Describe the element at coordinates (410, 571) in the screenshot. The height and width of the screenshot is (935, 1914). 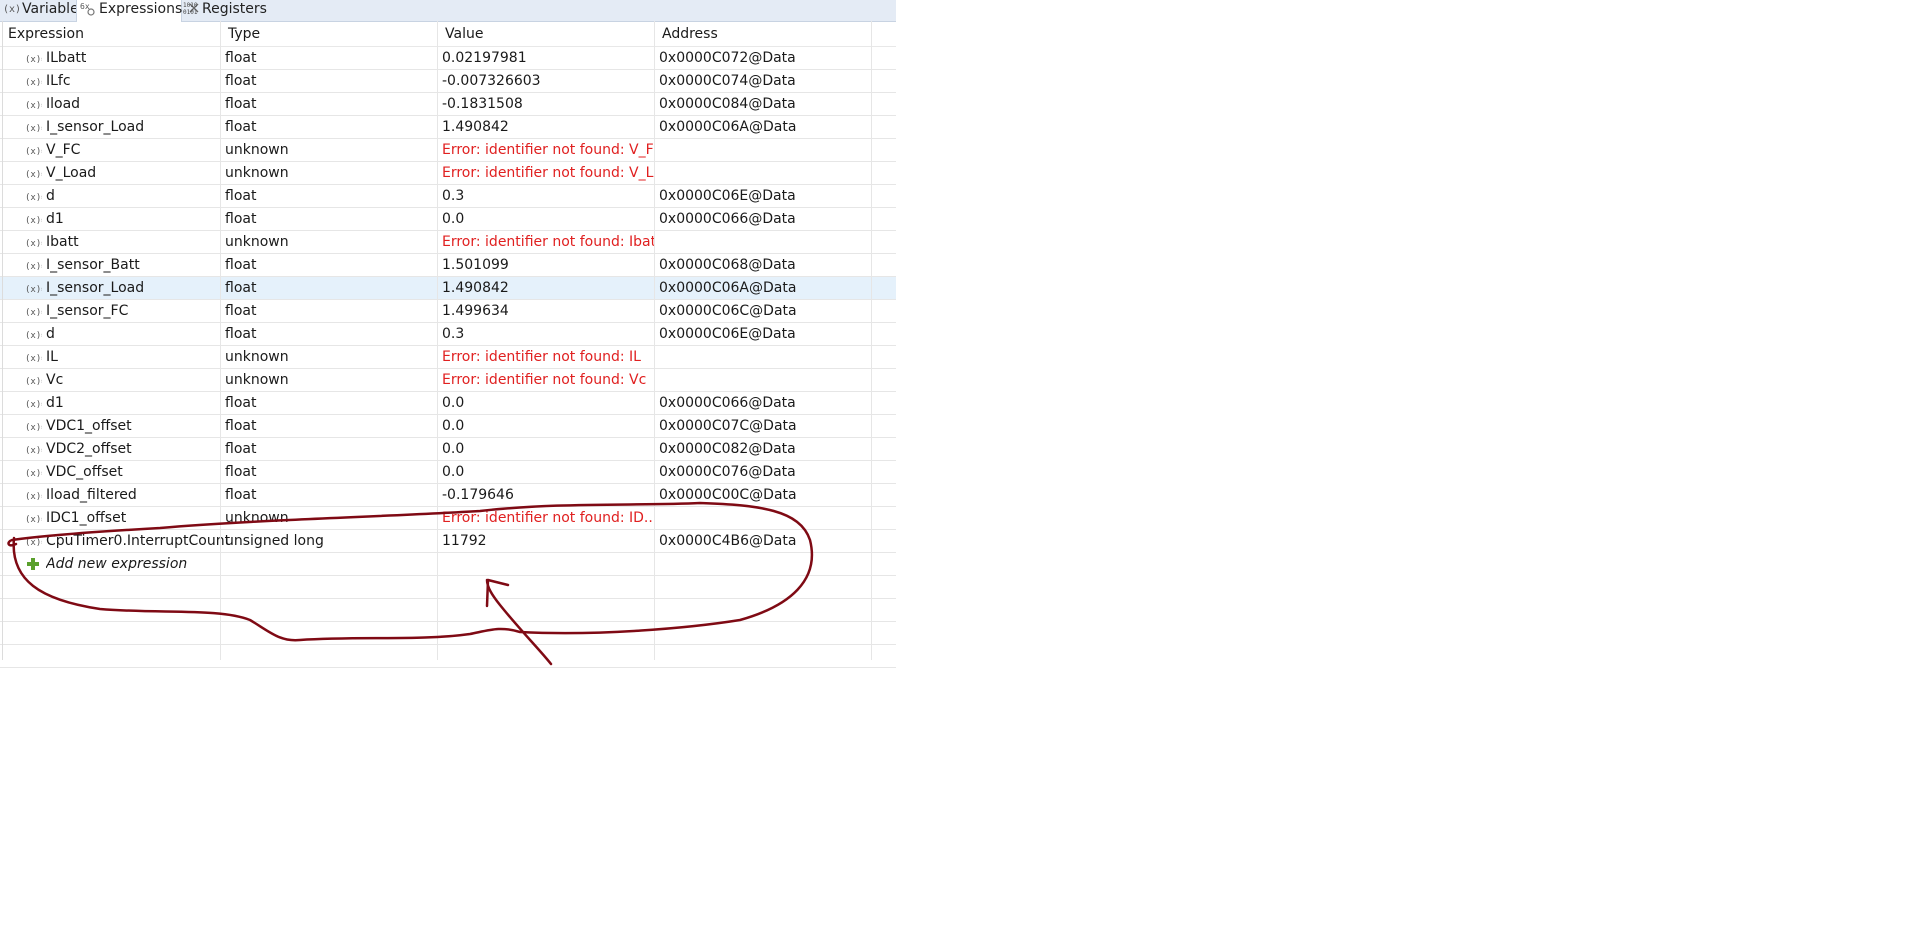
I see `annotation-loop` at that location.